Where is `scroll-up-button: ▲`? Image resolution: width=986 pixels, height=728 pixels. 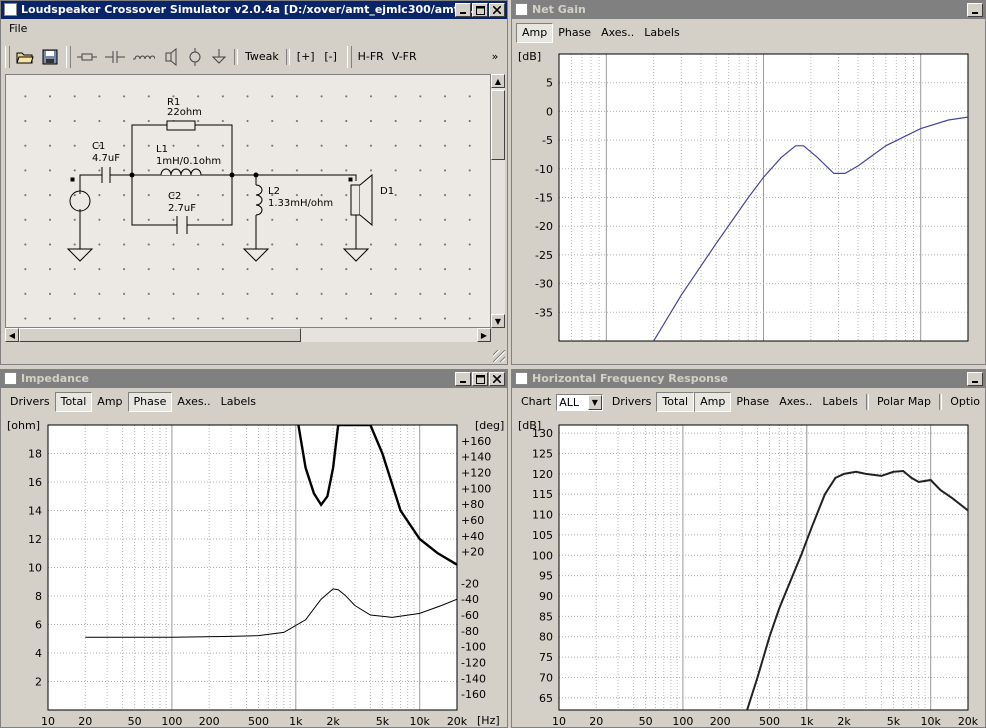
scroll-up-button: ▲ is located at coordinates (498, 81).